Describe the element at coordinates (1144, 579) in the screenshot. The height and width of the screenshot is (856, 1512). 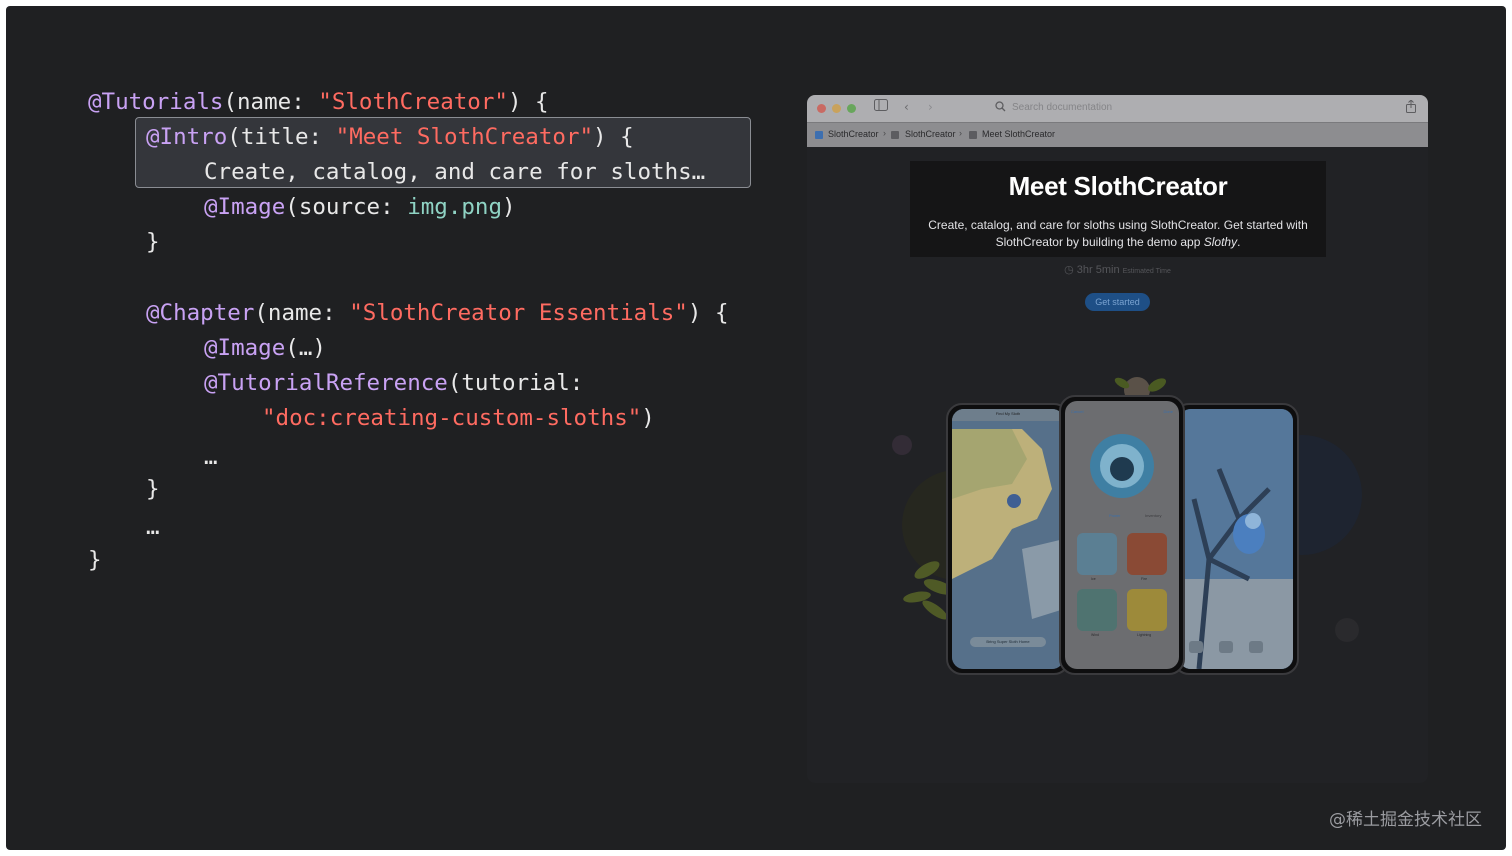
I see `power-label-fire: Fire` at that location.